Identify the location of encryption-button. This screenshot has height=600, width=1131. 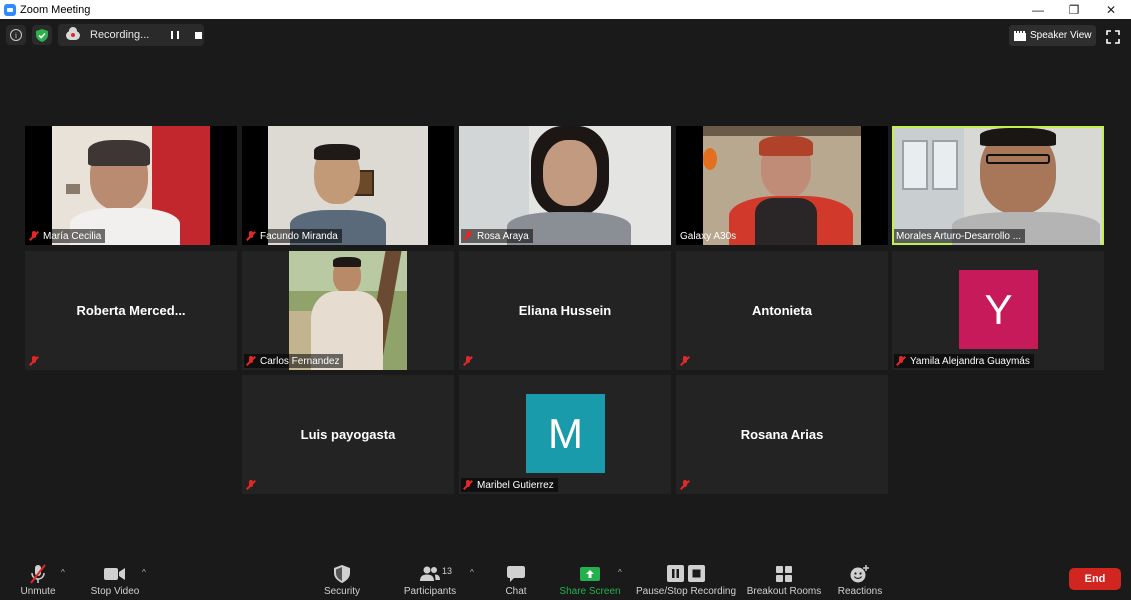
(42, 35).